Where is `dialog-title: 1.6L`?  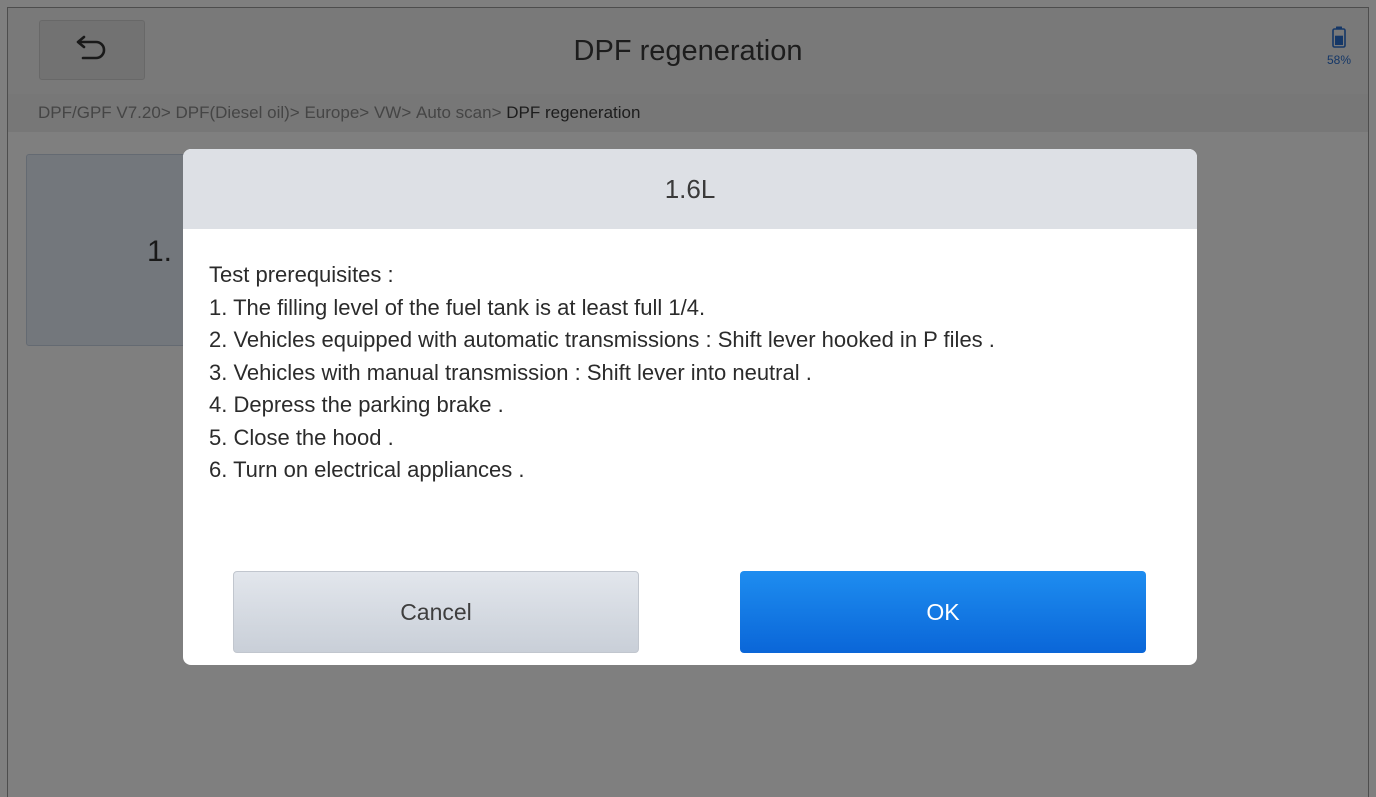 dialog-title: 1.6L is located at coordinates (690, 189).